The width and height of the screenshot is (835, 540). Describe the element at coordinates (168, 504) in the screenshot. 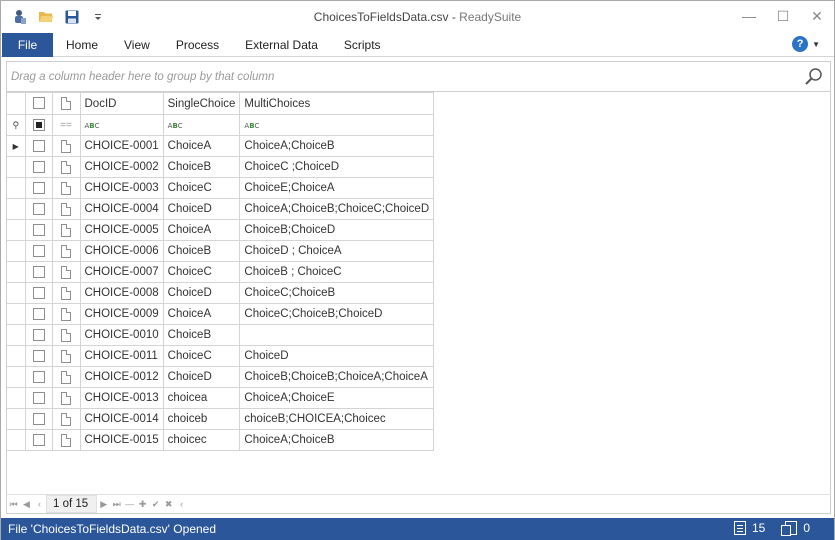

I see `cancel-edit-icon: ✖` at that location.